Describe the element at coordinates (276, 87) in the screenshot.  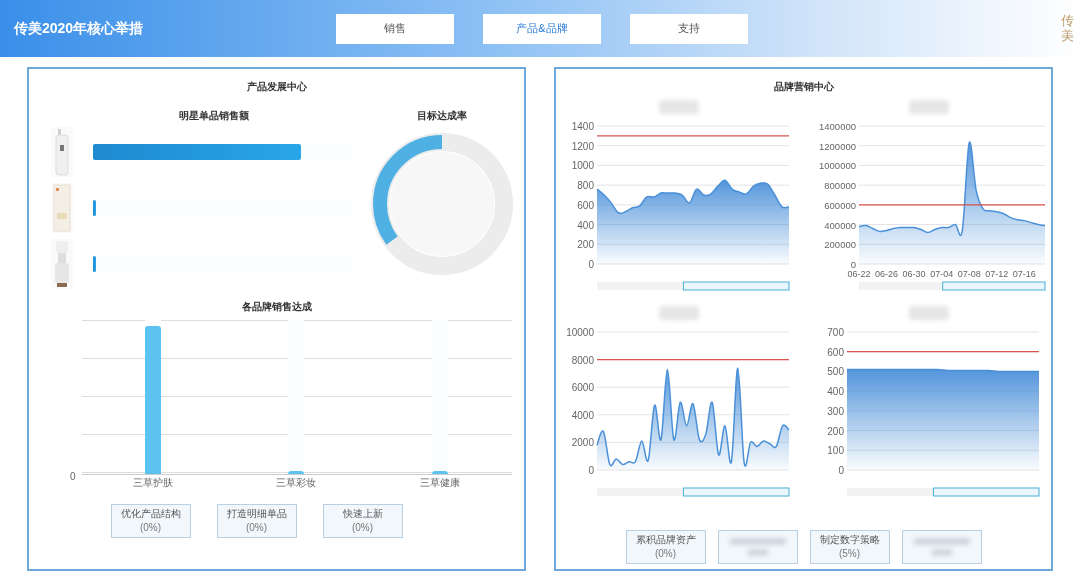
I see `panel-title: 产品发展中心` at that location.